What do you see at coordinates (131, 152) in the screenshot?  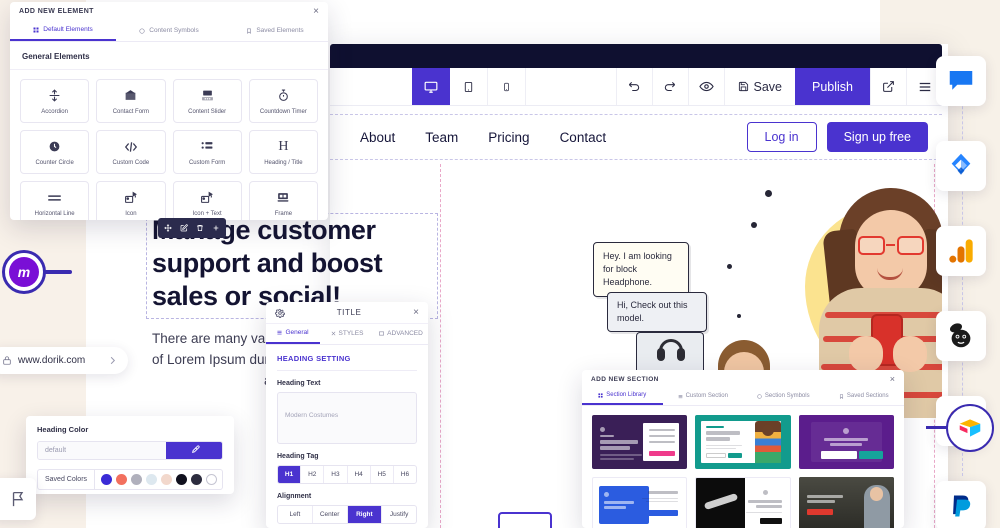 I see `element-card-custom-code: Custom Code` at bounding box center [131, 152].